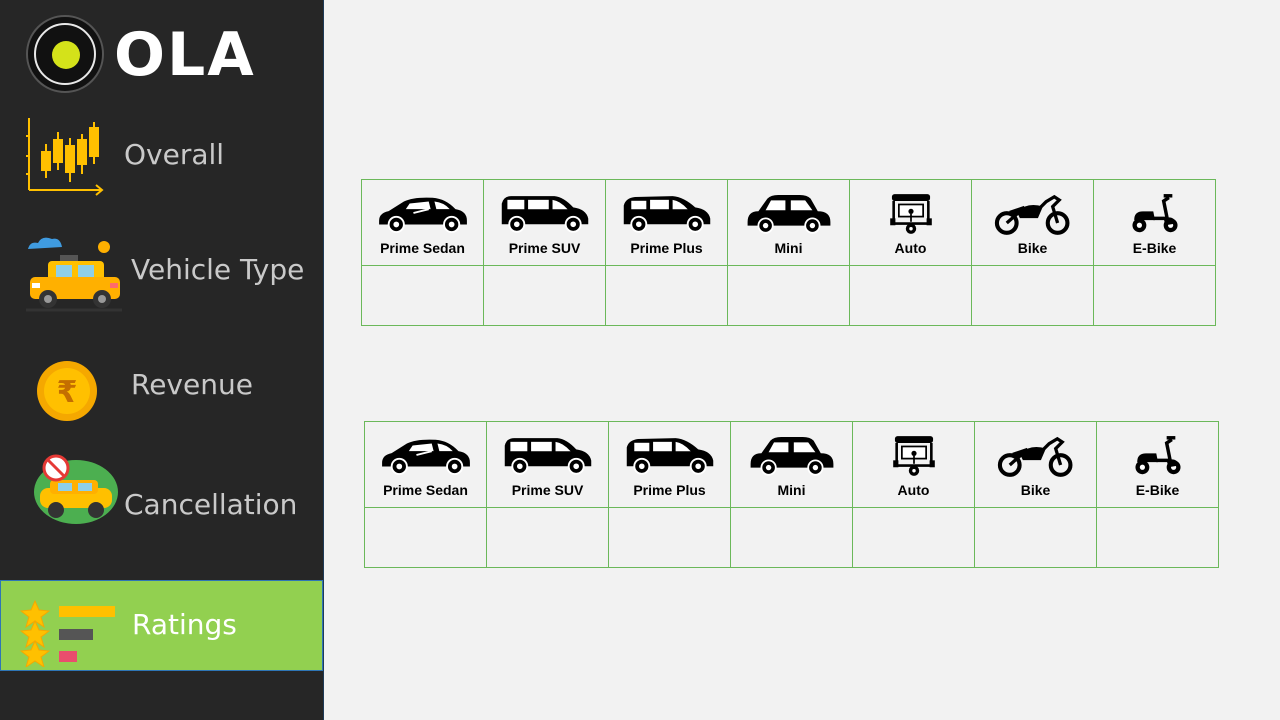 This screenshot has width=1280, height=720. I want to click on nav-item-vehicle-type: Vehicle Type, so click(161, 270).